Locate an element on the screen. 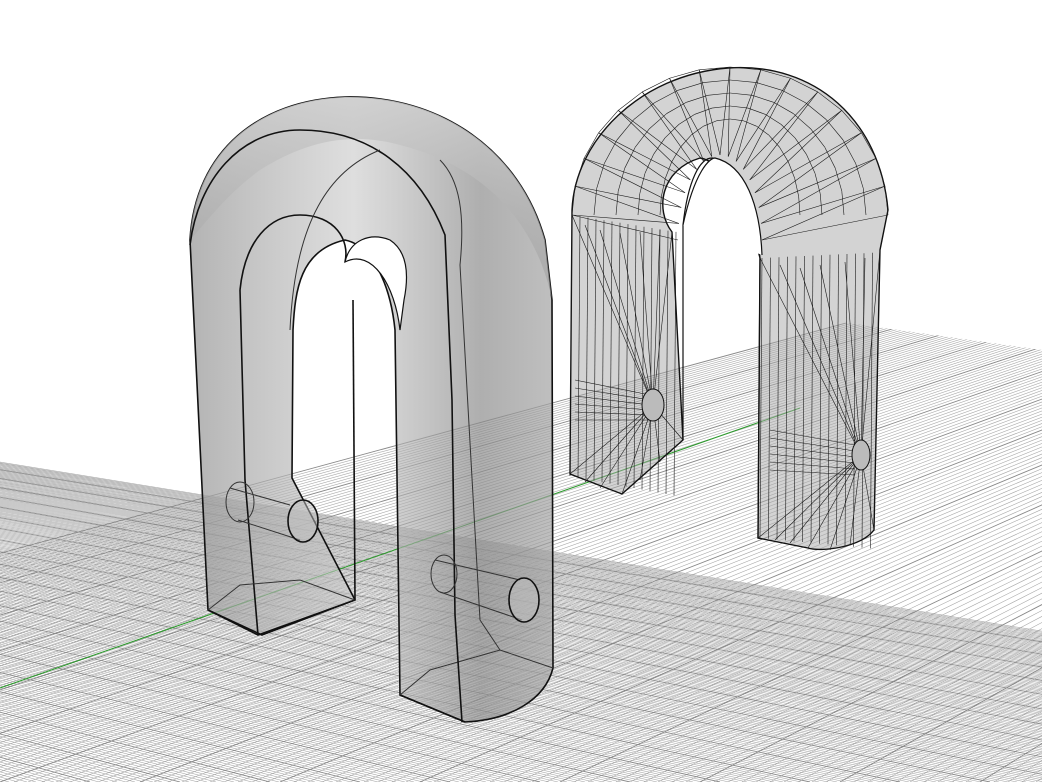 This screenshot has height=782, width=1042. pin-hole-left-front is located at coordinates (303, 521).